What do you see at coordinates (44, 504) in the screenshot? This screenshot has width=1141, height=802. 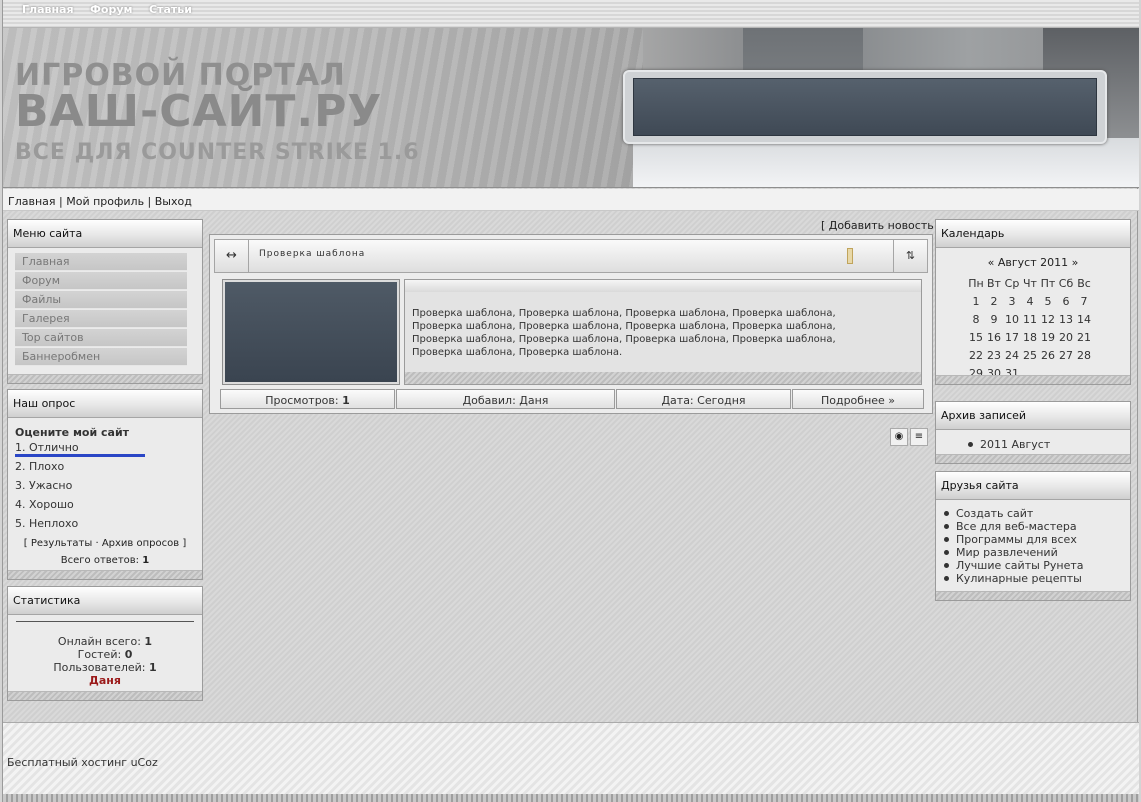 I see `poll-option: 4. Хорошо` at bounding box center [44, 504].